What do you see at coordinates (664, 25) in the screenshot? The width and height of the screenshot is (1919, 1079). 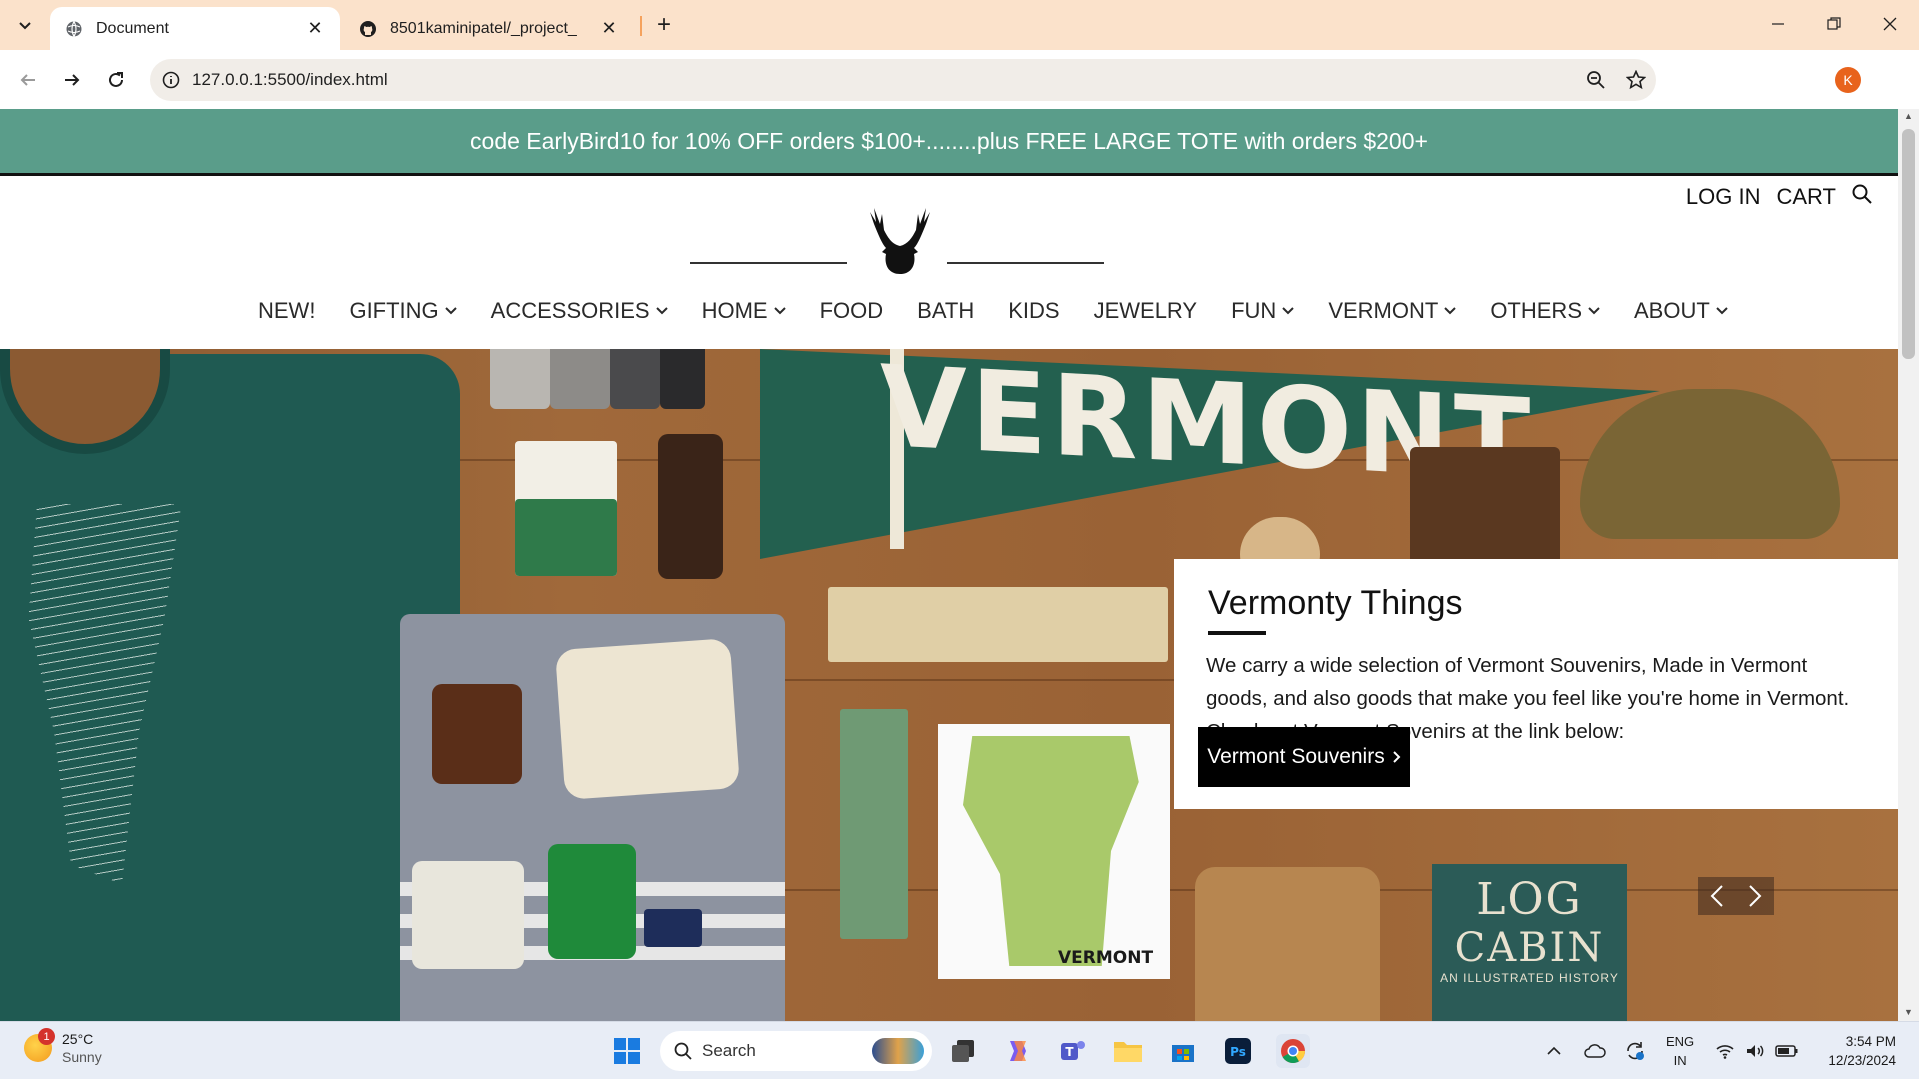 I see `new-tab-button: +` at bounding box center [664, 25].